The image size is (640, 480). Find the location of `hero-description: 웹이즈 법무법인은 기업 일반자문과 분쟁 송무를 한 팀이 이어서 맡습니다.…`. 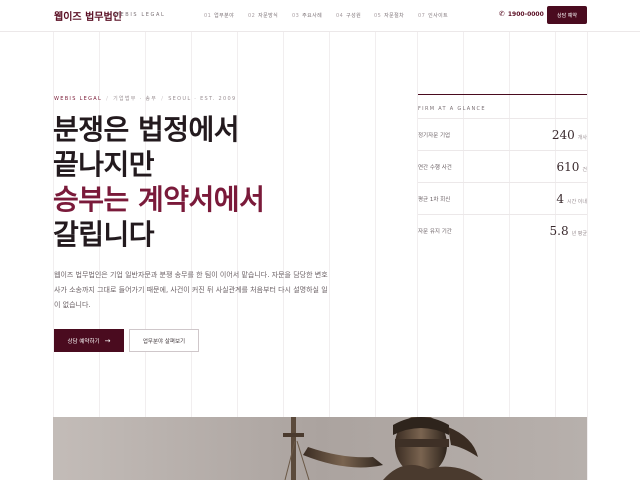

hero-description: 웹이즈 법무법인은 기업 일반자문과 분쟁 송무를 한 팀이 이어서 맡습니다.… is located at coordinates (191, 290).